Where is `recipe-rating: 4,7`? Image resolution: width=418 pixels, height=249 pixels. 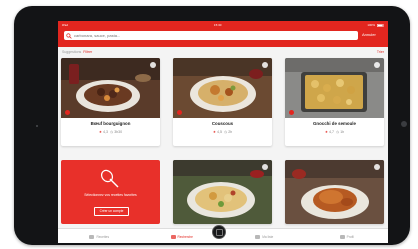 recipe-rating: 4,7 is located at coordinates (332, 132).